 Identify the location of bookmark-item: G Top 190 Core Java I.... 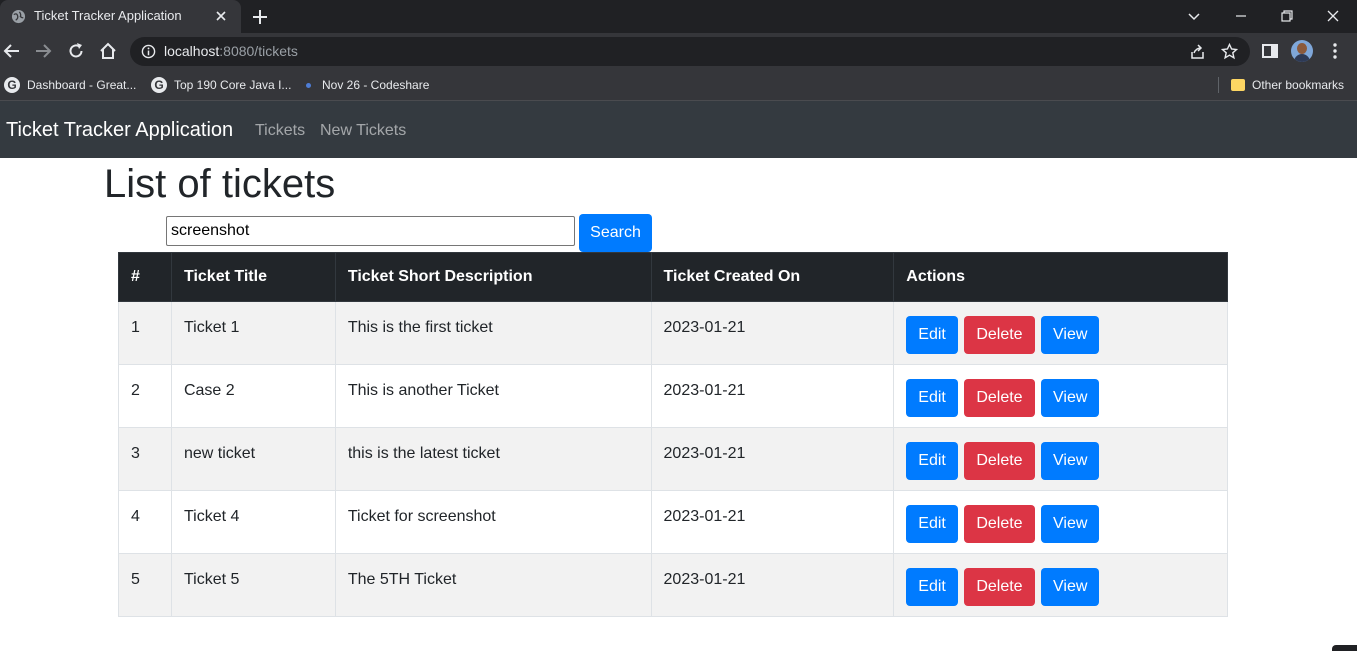
(221, 85).